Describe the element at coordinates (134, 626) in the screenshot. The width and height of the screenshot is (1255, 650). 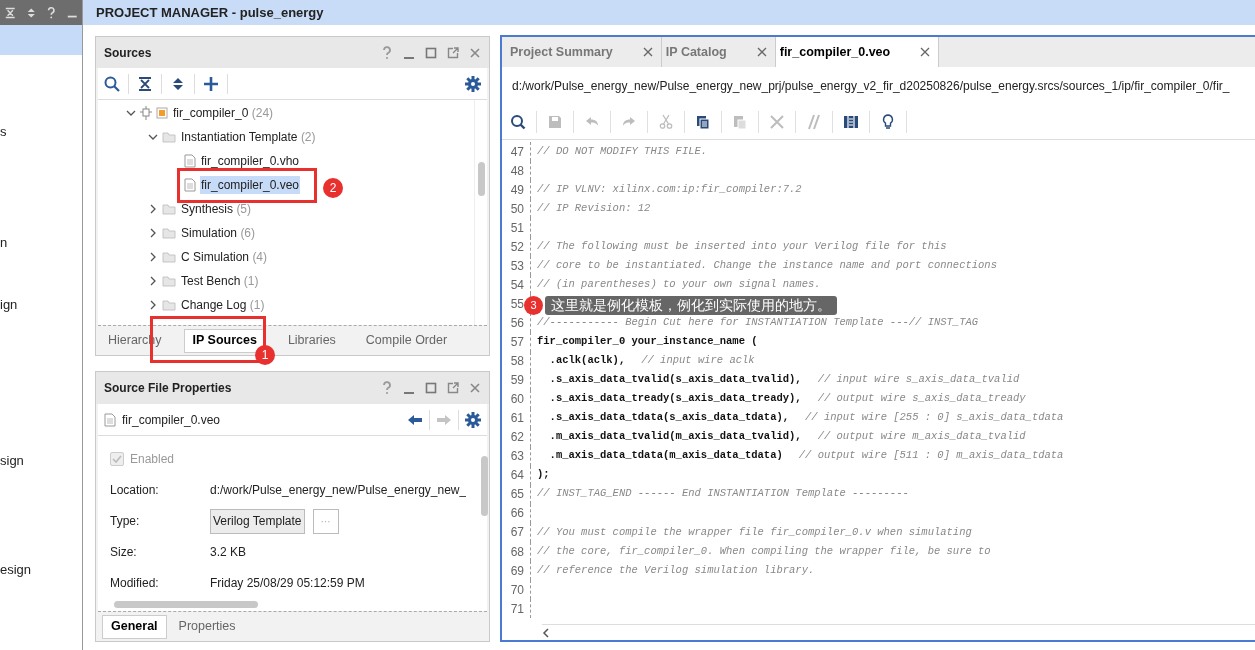
I see `tab: General` at that location.